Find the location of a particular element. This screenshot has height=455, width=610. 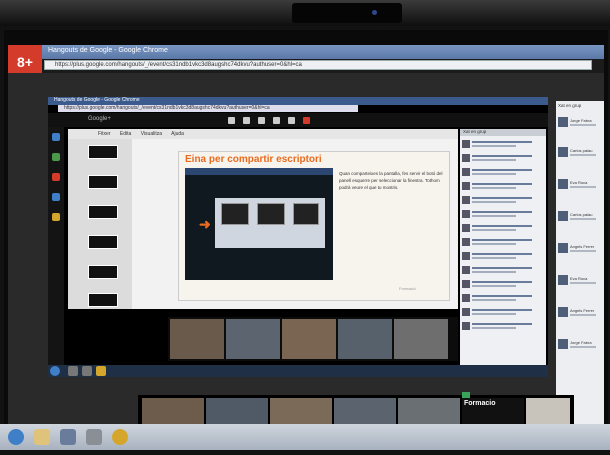

participant-tile-formacio: Formacio is located at coordinates (493, 408).